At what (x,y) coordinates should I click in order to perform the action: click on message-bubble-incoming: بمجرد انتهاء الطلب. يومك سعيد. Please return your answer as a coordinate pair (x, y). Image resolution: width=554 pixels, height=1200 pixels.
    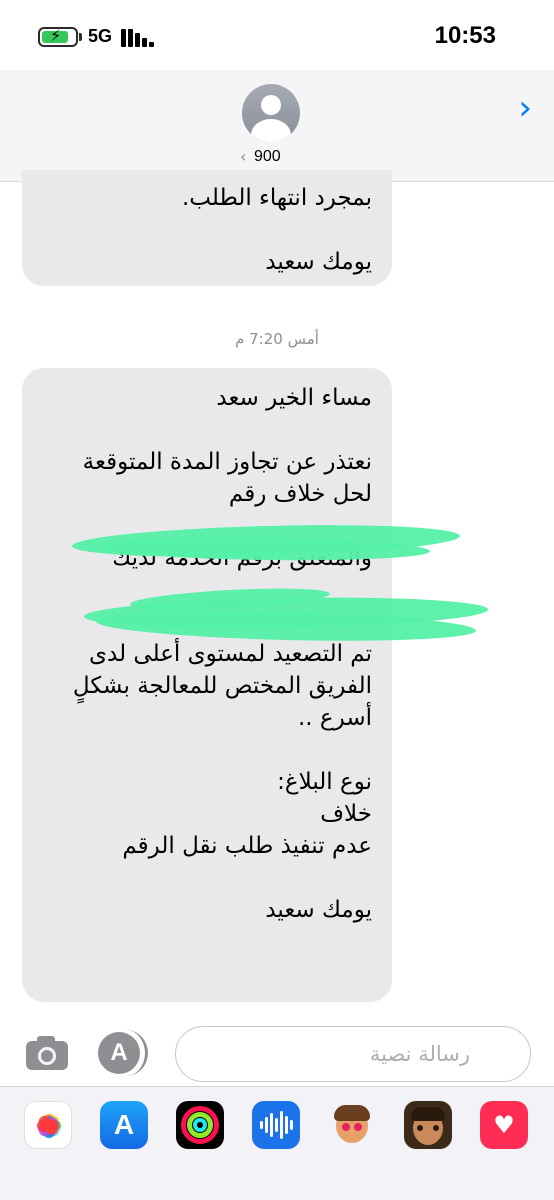
    Looking at the image, I should click on (207, 228).